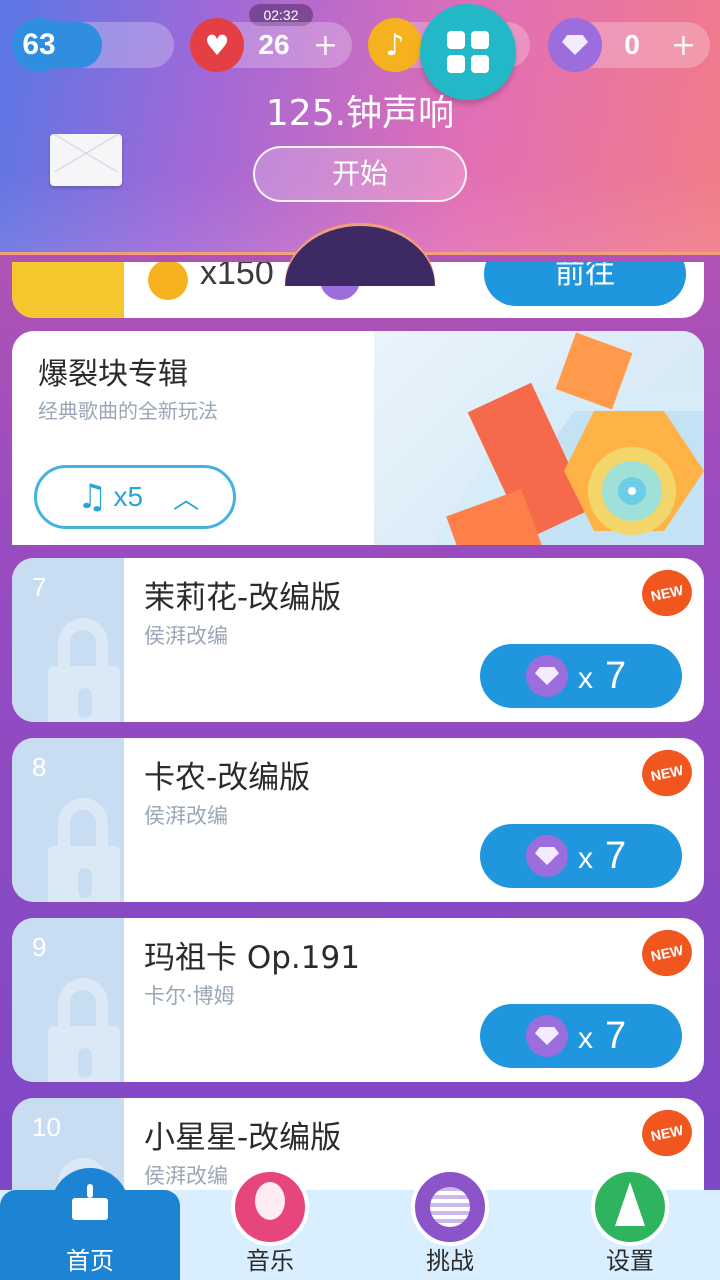 This screenshot has height=1280, width=720. I want to click on tab-home: 首页, so click(90, 1224).